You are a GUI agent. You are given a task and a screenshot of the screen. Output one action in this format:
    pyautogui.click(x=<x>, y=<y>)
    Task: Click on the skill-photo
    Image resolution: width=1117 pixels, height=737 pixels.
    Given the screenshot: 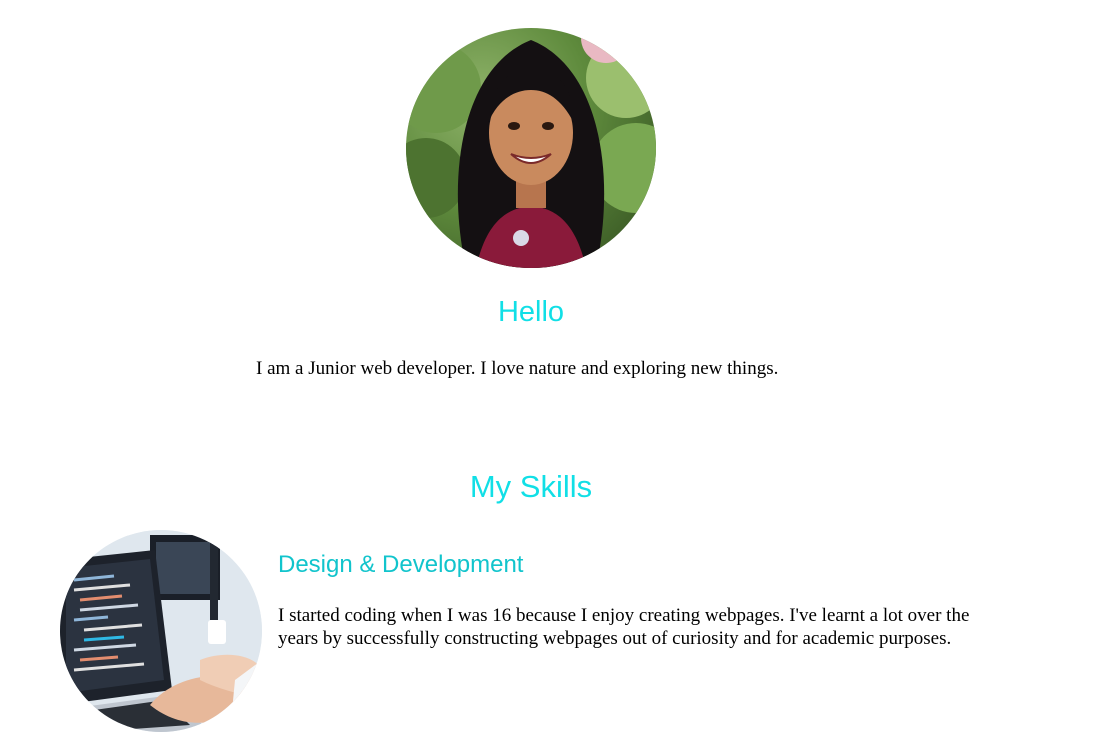 What is the action you would take?
    pyautogui.click(x=161, y=631)
    